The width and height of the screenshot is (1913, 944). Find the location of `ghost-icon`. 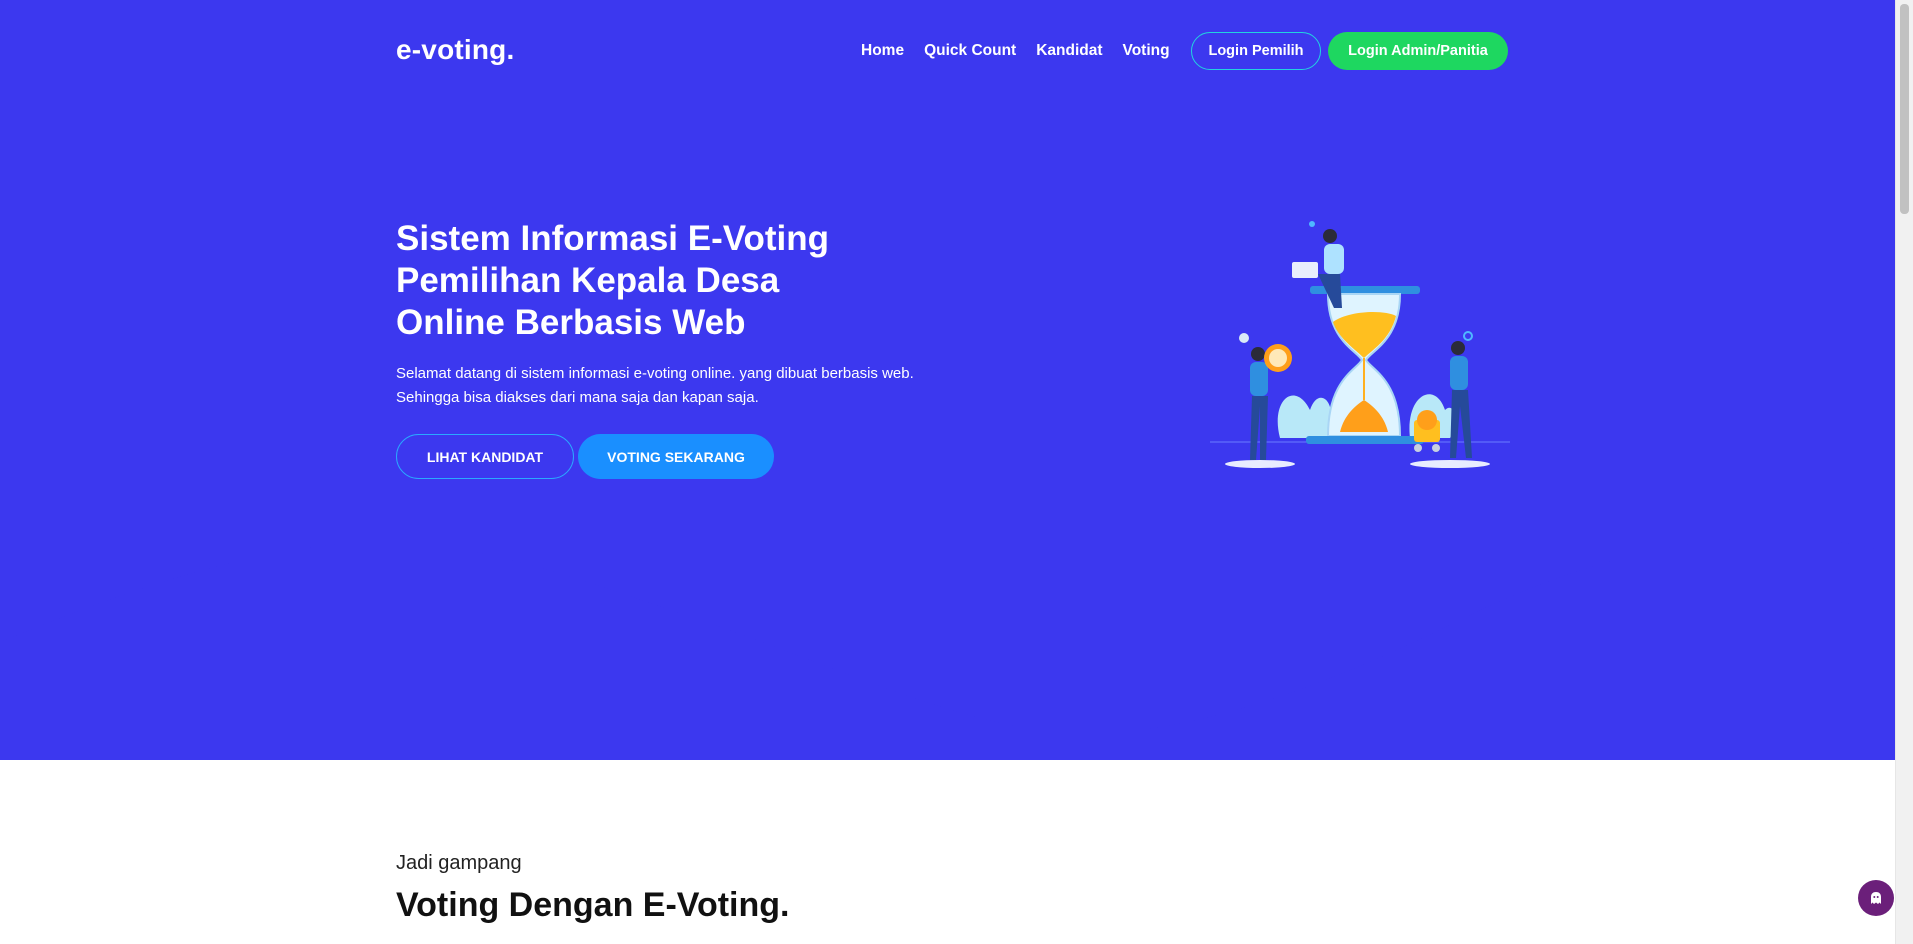

ghost-icon is located at coordinates (1876, 898).